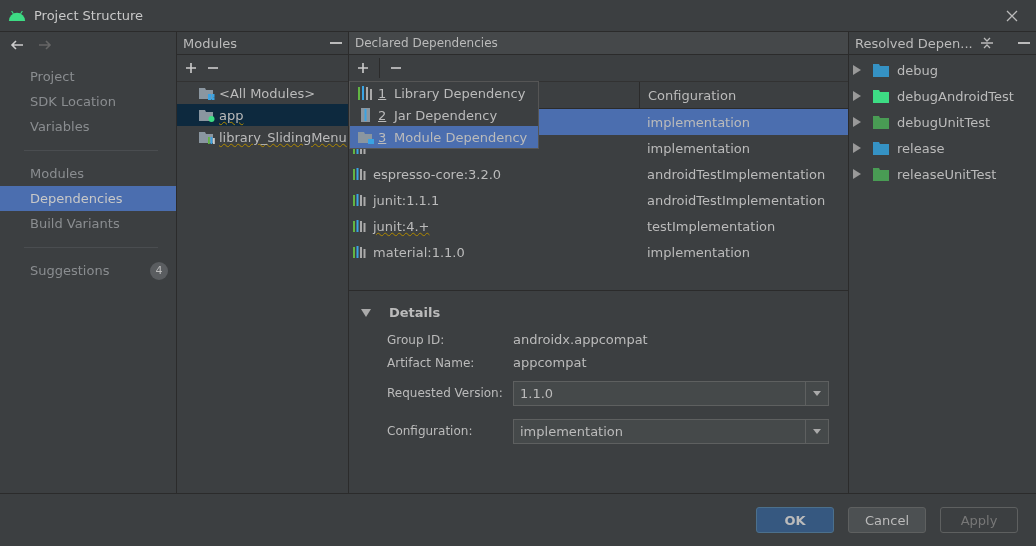 Image resolution: width=1036 pixels, height=546 pixels. What do you see at coordinates (1012, 15) in the screenshot?
I see `close-icon` at bounding box center [1012, 15].